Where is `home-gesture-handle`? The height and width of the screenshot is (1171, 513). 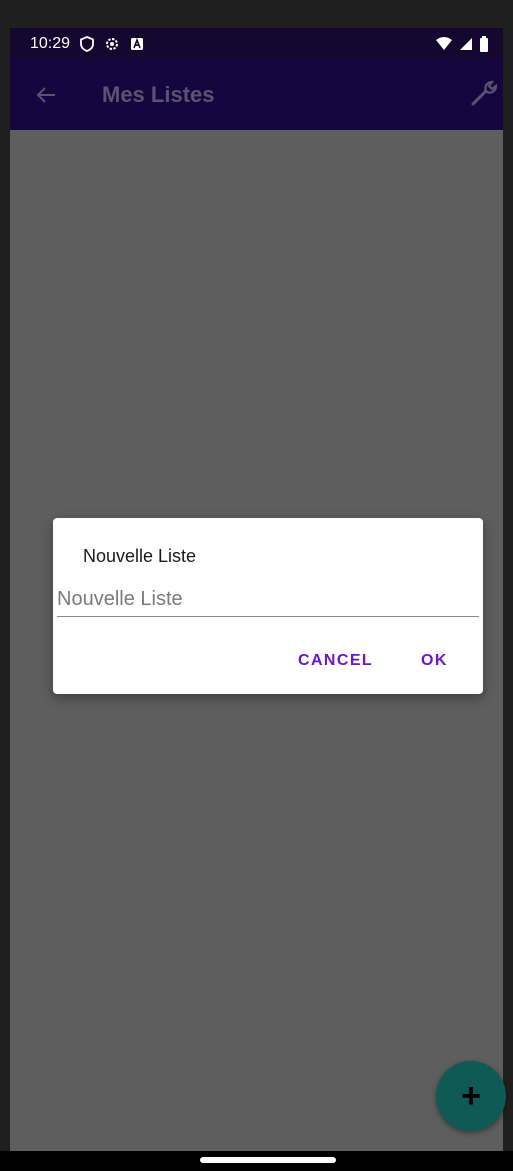 home-gesture-handle is located at coordinates (268, 1160).